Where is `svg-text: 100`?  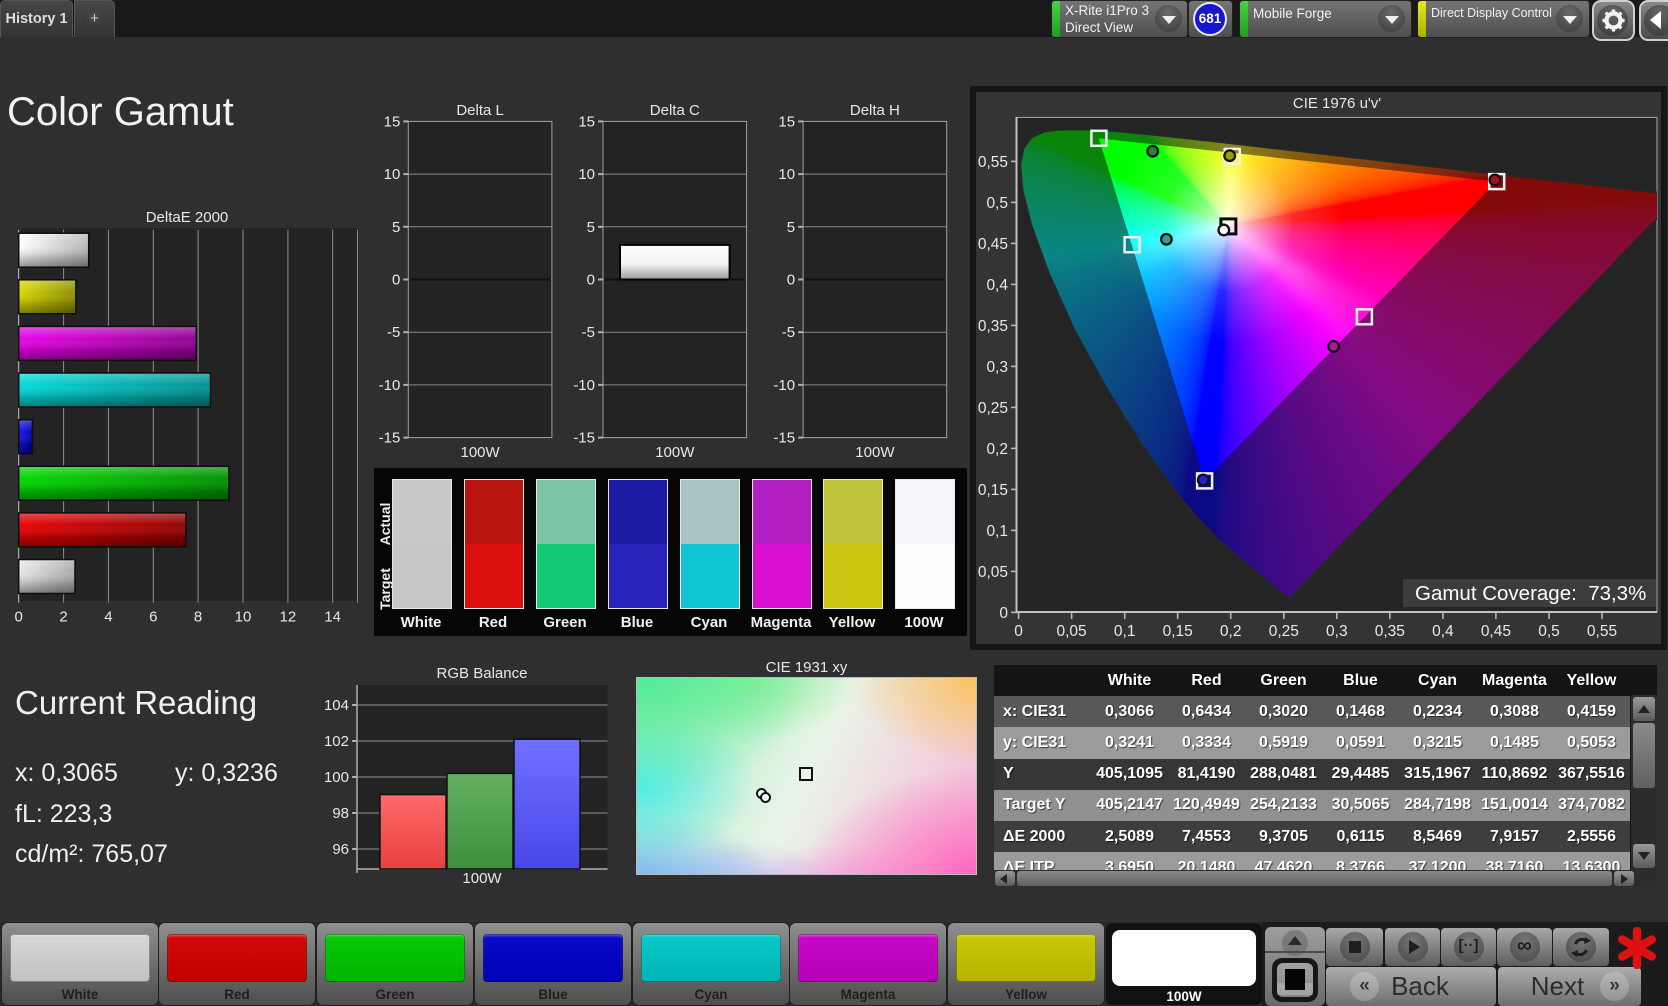 svg-text: 100 is located at coordinates (336, 777).